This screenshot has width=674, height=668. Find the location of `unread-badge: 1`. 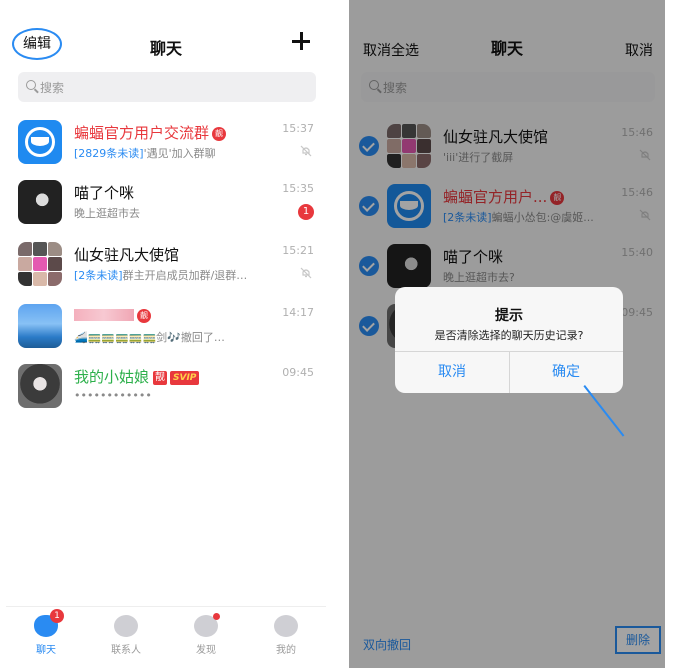

unread-badge: 1 is located at coordinates (306, 212).